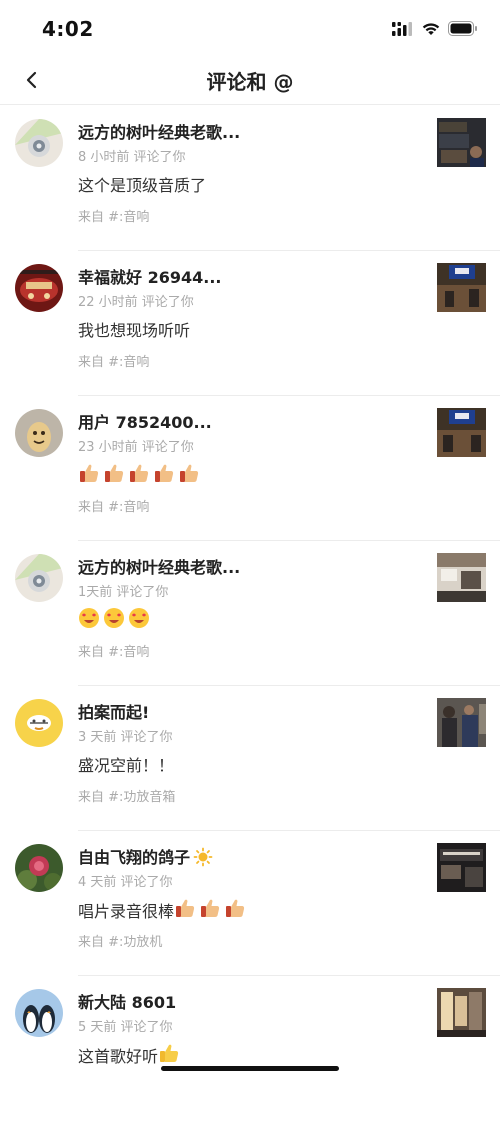 The width and height of the screenshot is (500, 1121). I want to click on home-indicator, so click(250, 1068).